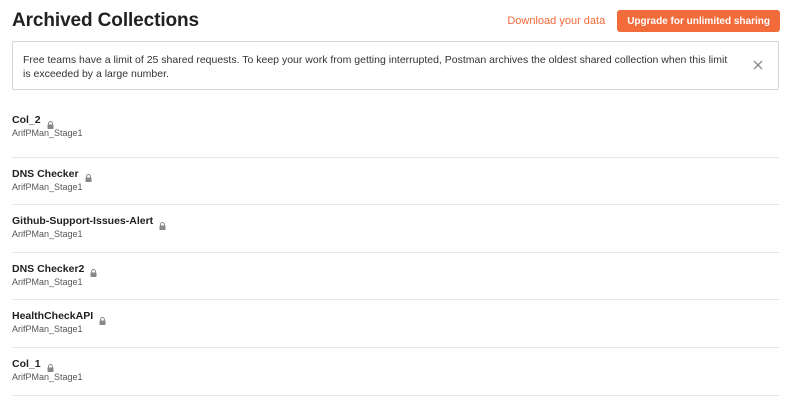  I want to click on download-data-link: Download your data, so click(556, 21).